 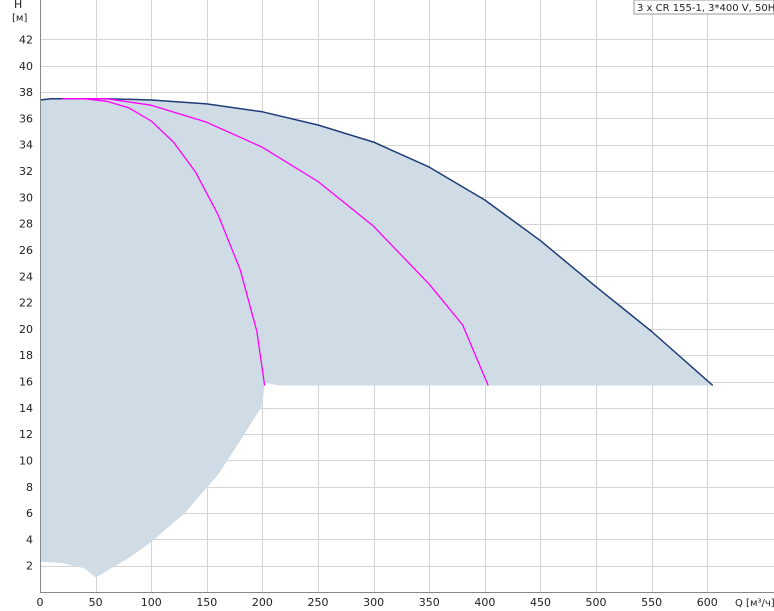 What do you see at coordinates (705, 8) in the screenshot?
I see `chart-title: 3 x CR 155-1, 3*400 V, 50Hz` at bounding box center [705, 8].